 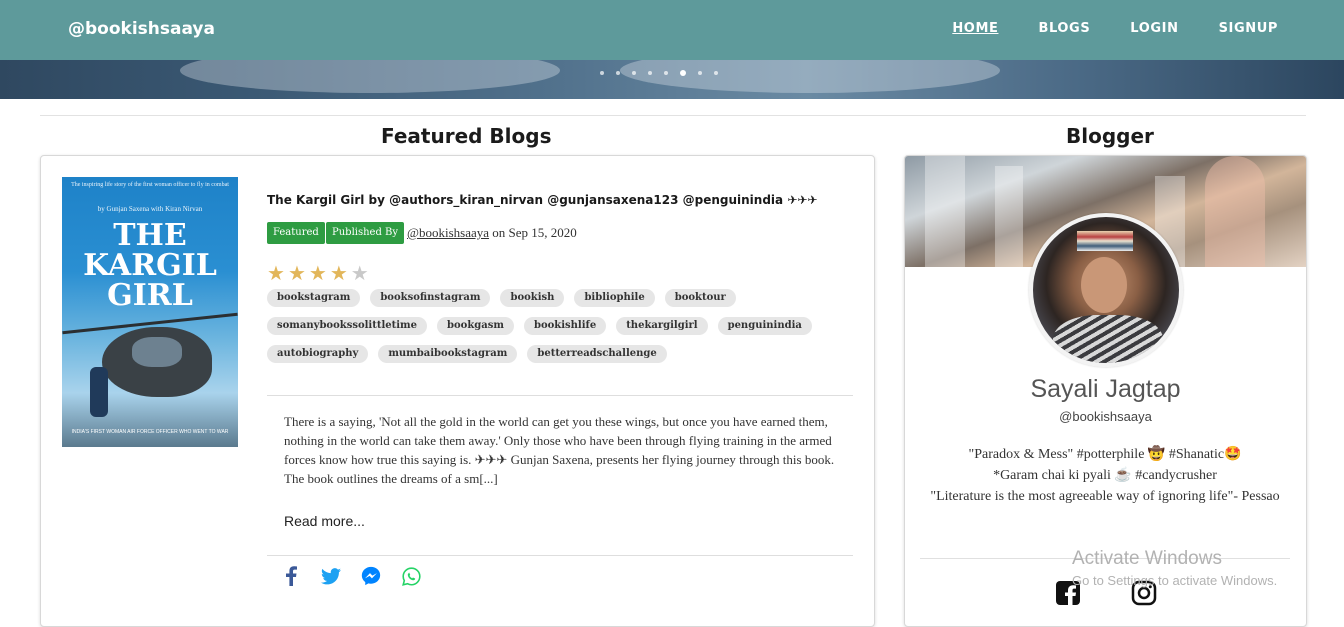 I want to click on cover-title: THE KARGIL GIRL, so click(x=150, y=265).